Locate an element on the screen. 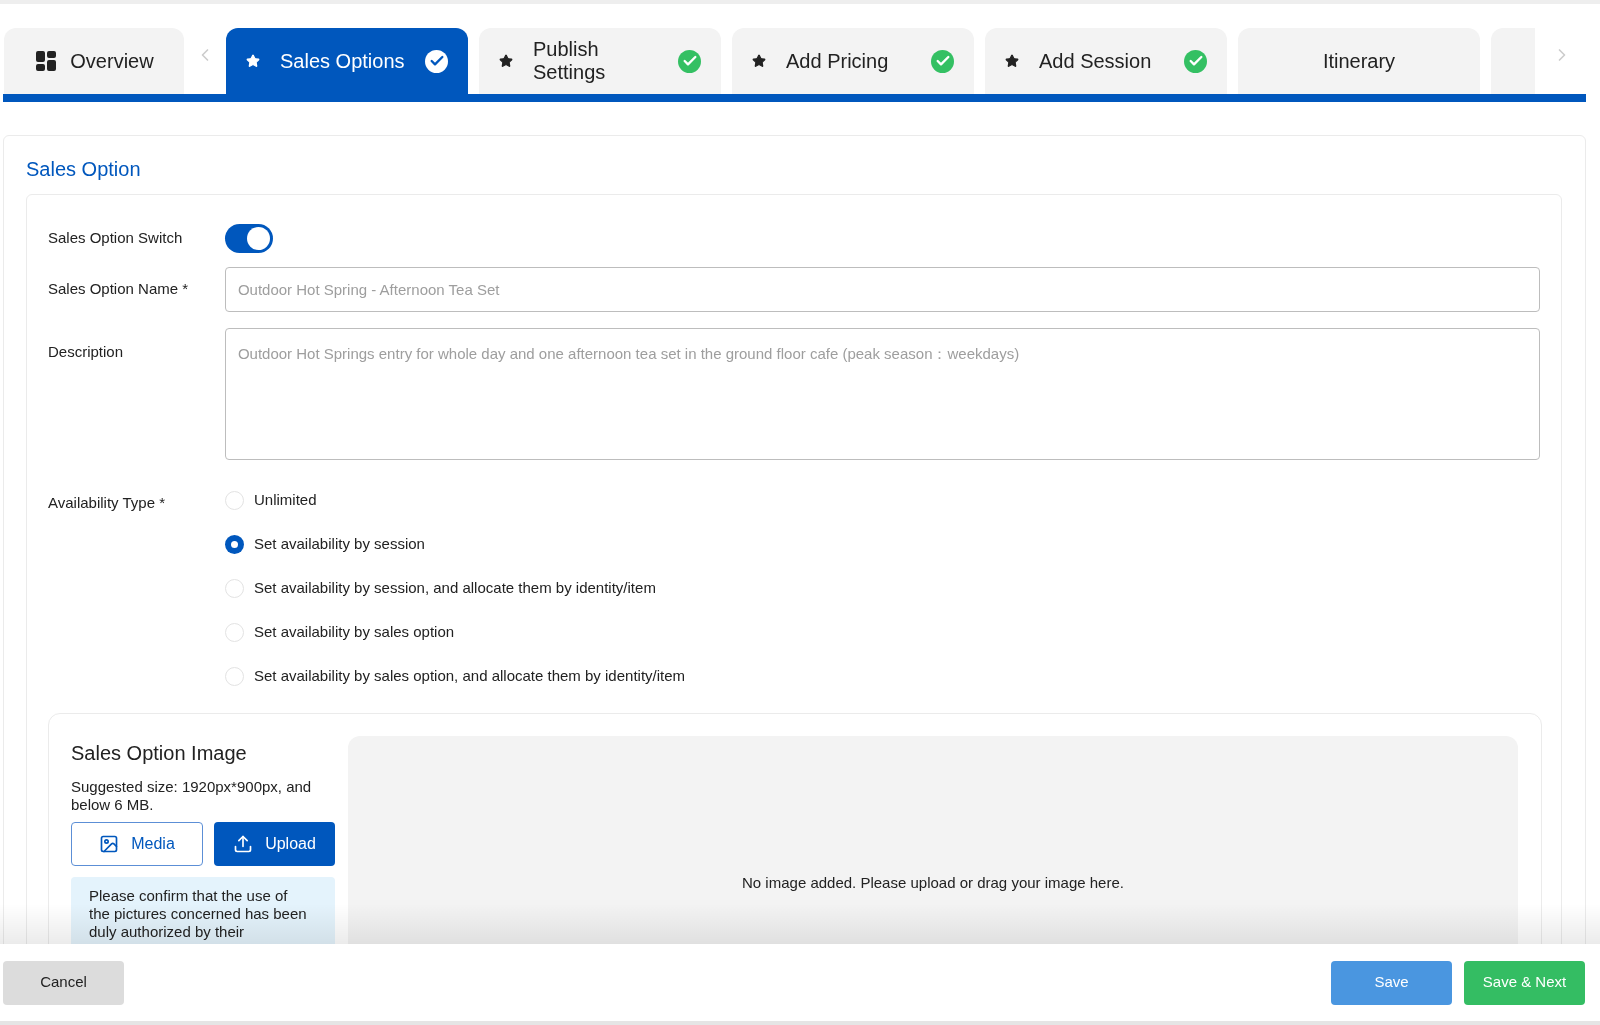 The height and width of the screenshot is (1025, 1600). toggle-switch is located at coordinates (249, 238).